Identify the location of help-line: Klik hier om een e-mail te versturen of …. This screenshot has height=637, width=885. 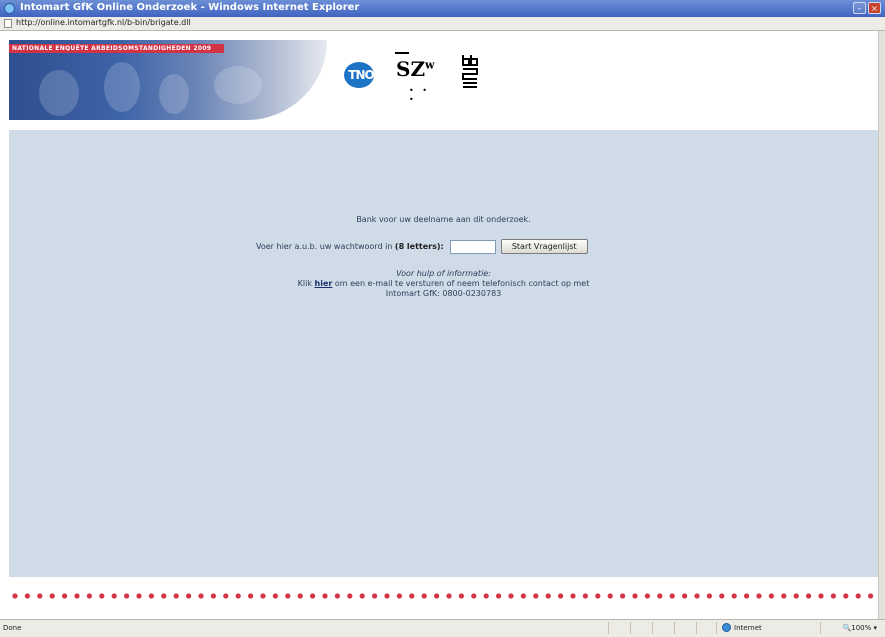
(443, 284).